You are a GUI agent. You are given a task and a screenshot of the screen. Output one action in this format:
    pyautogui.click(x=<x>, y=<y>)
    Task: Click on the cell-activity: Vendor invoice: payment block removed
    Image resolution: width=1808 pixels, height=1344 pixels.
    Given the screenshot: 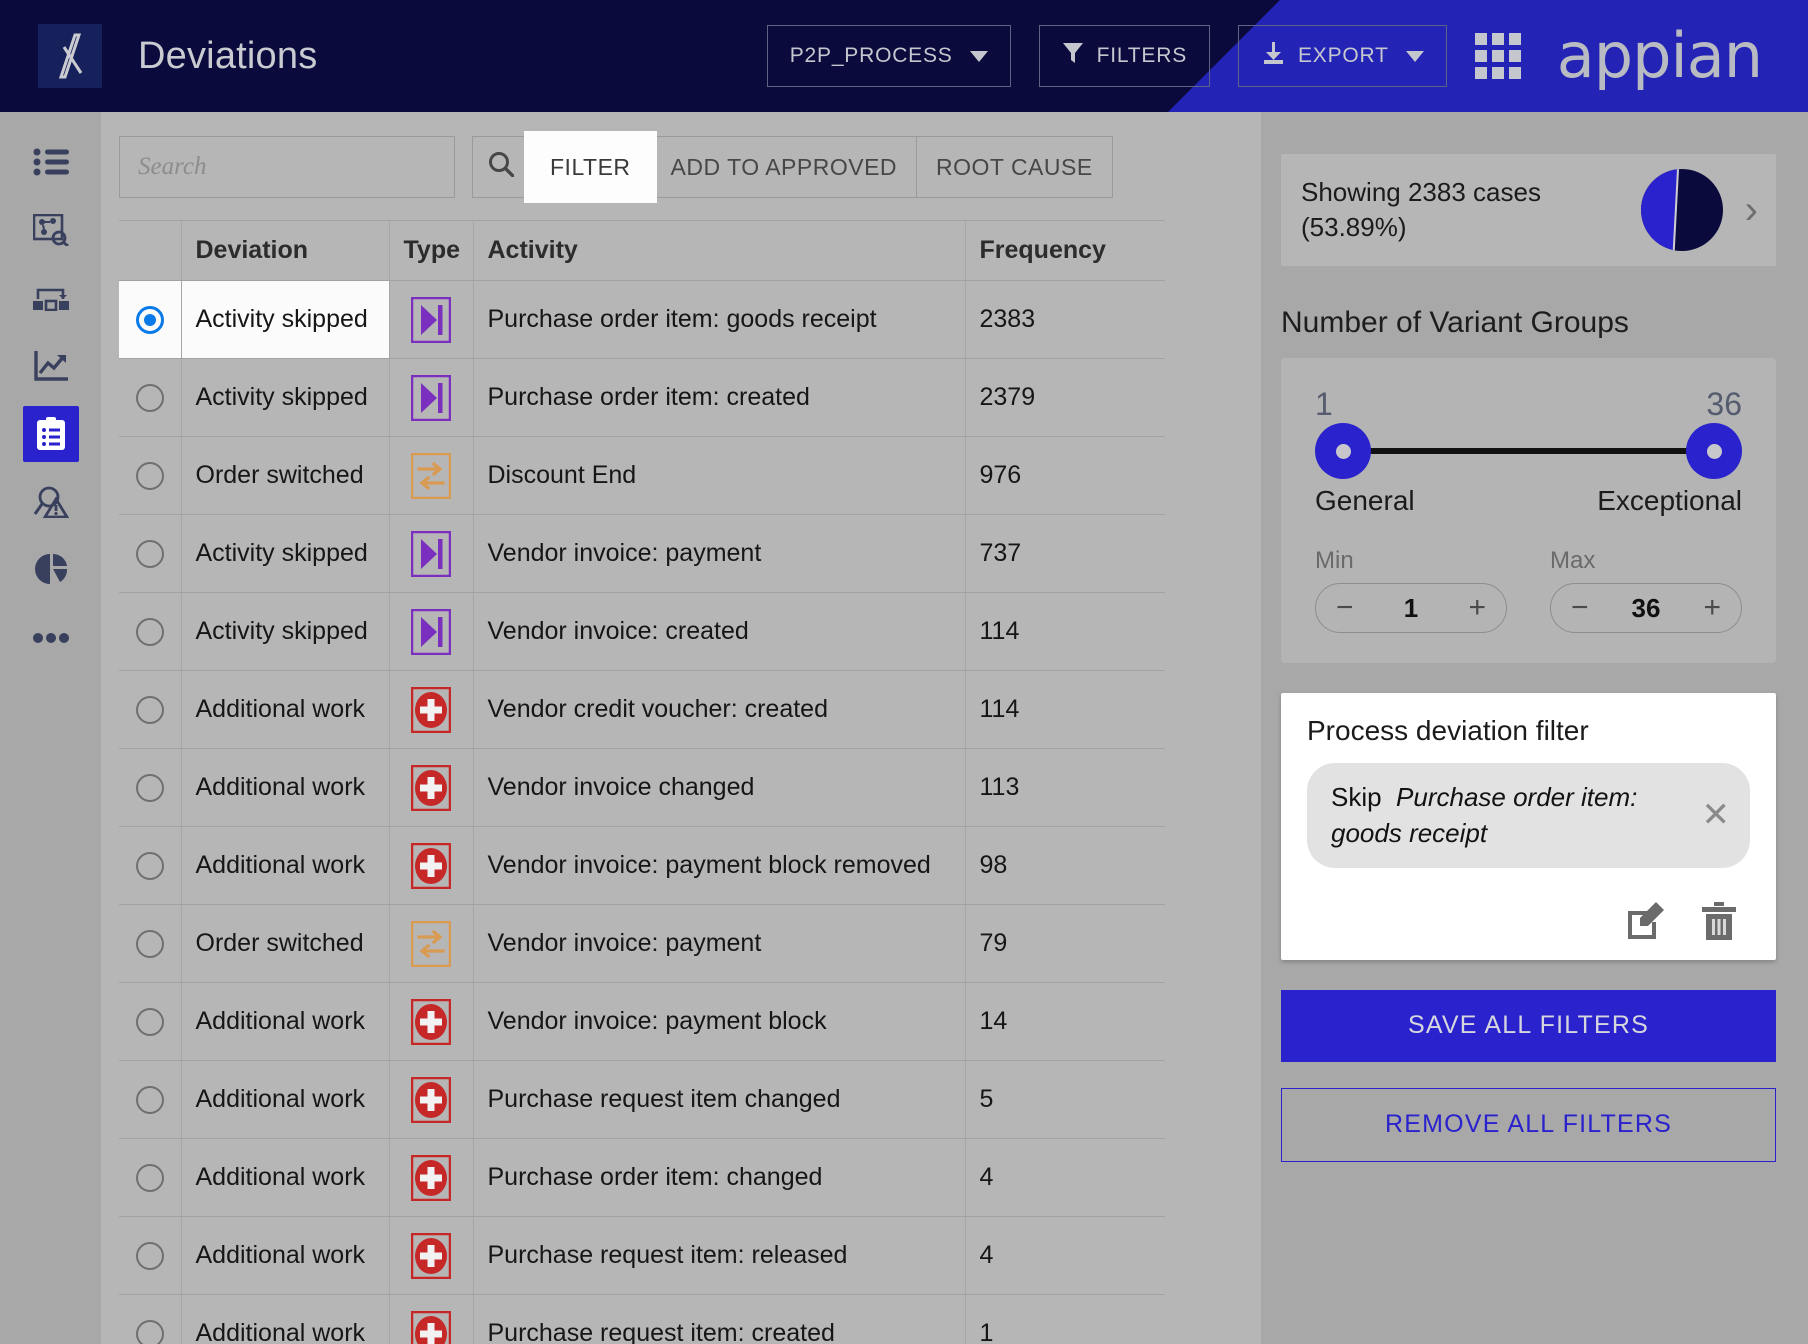 What is the action you would take?
    pyautogui.click(x=719, y=865)
    